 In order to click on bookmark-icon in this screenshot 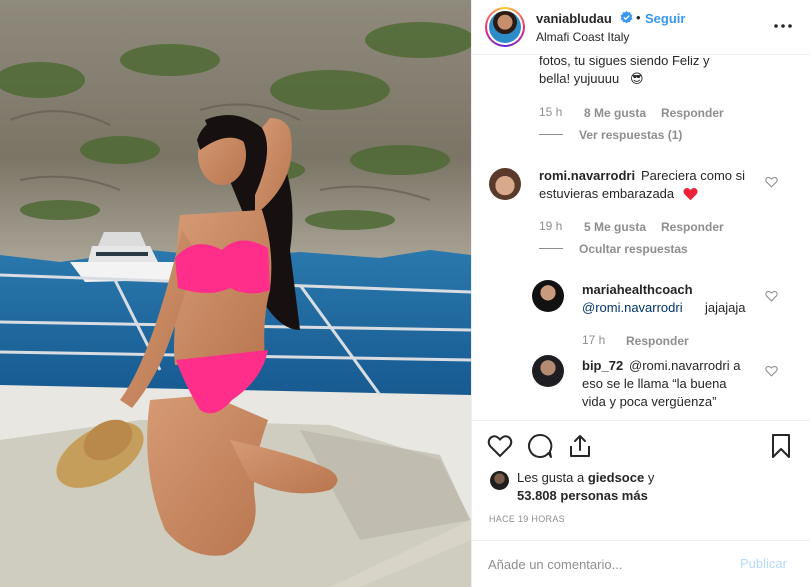, I will do `click(781, 446)`.